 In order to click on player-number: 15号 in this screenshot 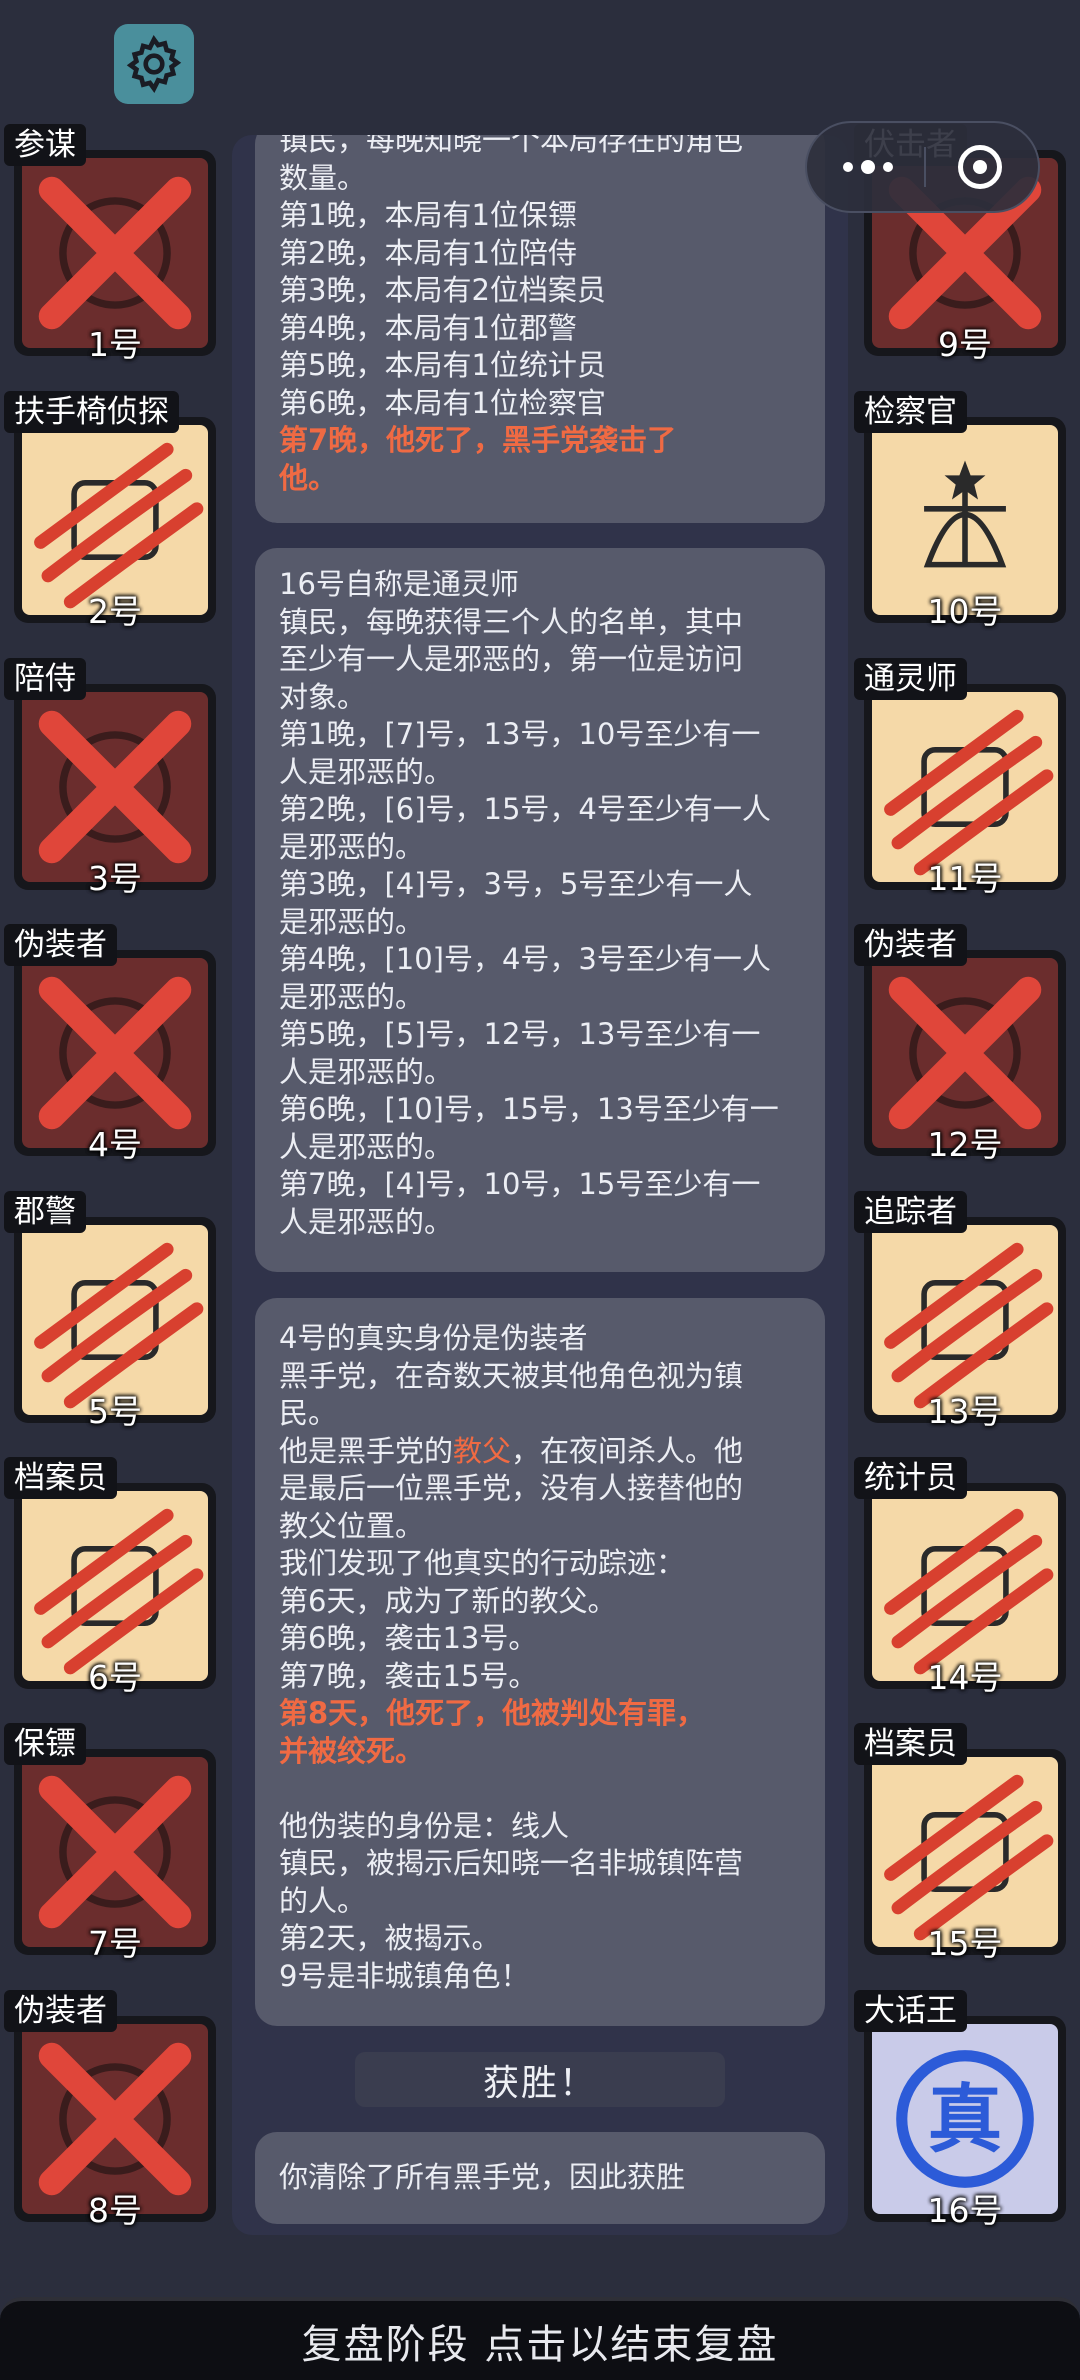, I will do `click(965, 1943)`.